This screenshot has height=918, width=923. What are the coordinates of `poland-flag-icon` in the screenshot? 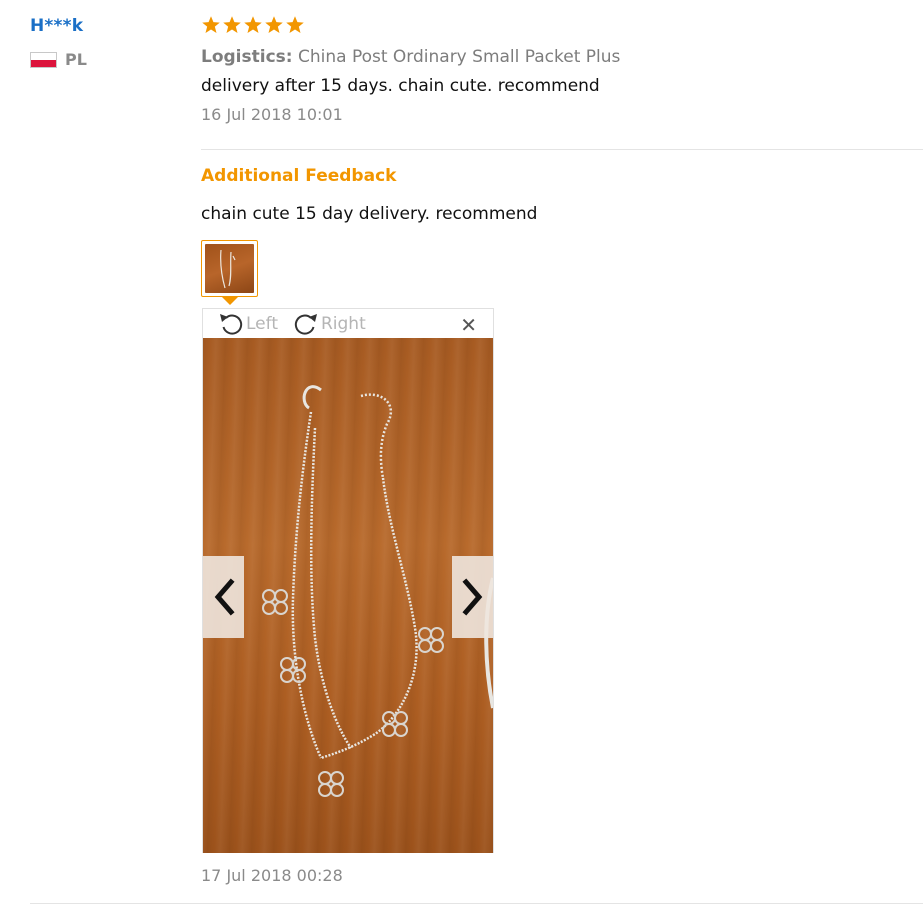 It's located at (43, 59).